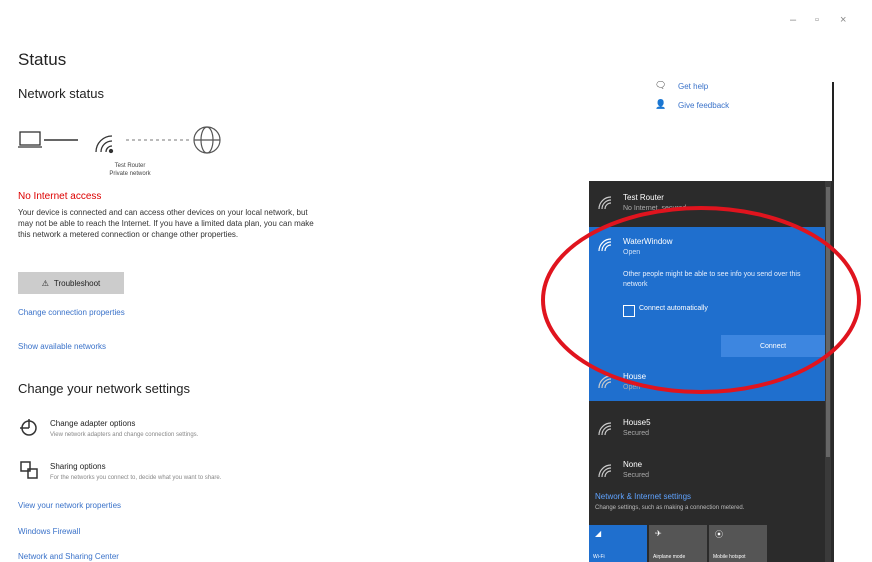  I want to click on network-item-house5: House5 Secured, so click(711, 431).